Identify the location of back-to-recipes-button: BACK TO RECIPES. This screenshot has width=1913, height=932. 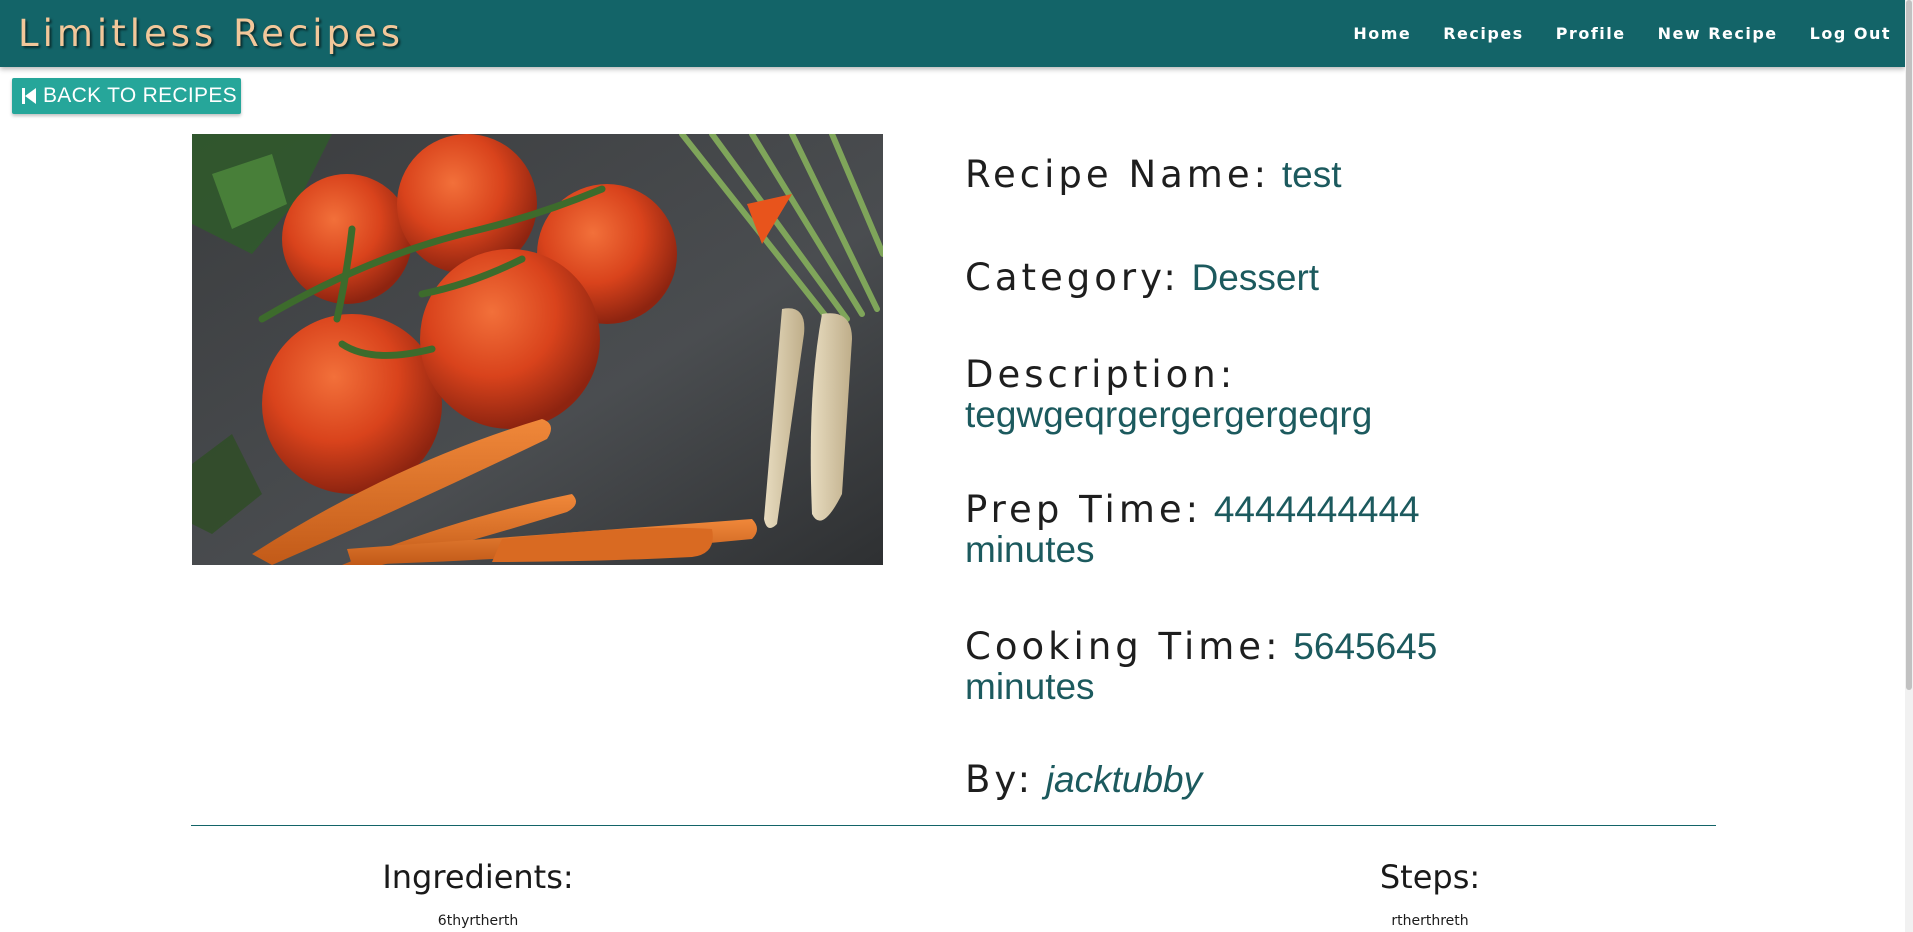
(126, 96).